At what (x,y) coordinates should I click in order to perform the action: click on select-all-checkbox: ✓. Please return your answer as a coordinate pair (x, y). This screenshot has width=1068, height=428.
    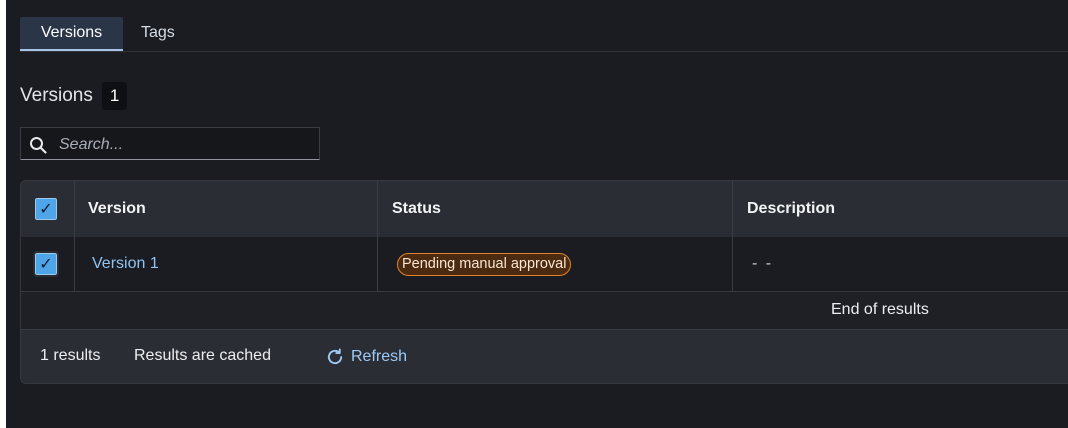
    Looking at the image, I should click on (46, 209).